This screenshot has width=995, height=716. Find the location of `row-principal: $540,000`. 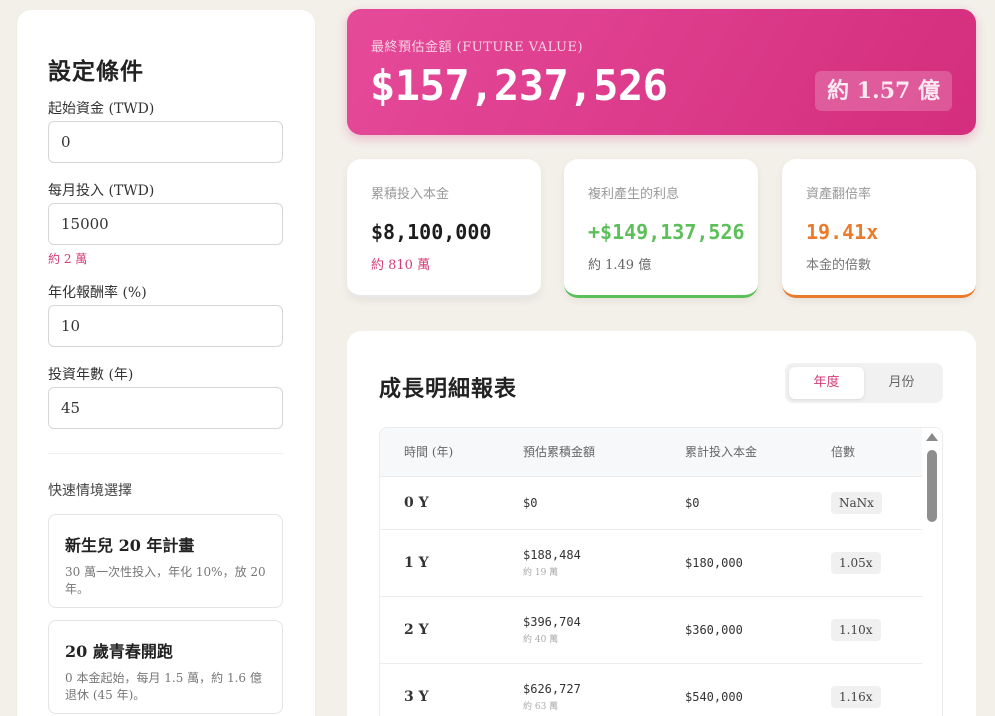

row-principal: $540,000 is located at coordinates (714, 696).